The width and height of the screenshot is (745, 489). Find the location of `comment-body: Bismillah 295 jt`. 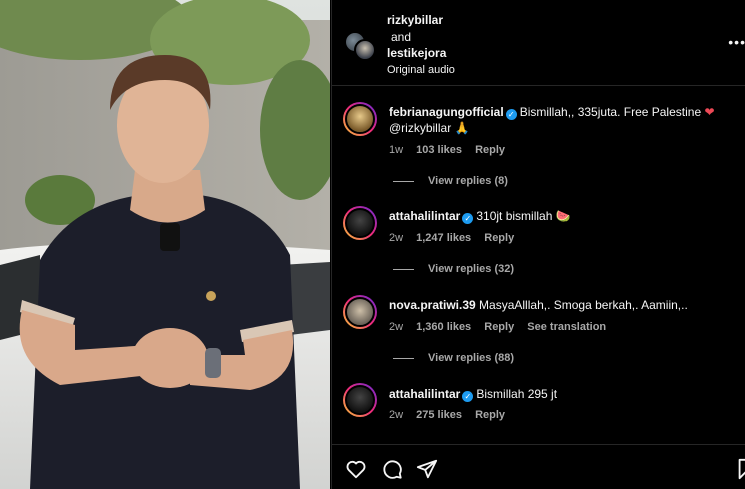

comment-body: Bismillah 295 jt is located at coordinates (517, 394).